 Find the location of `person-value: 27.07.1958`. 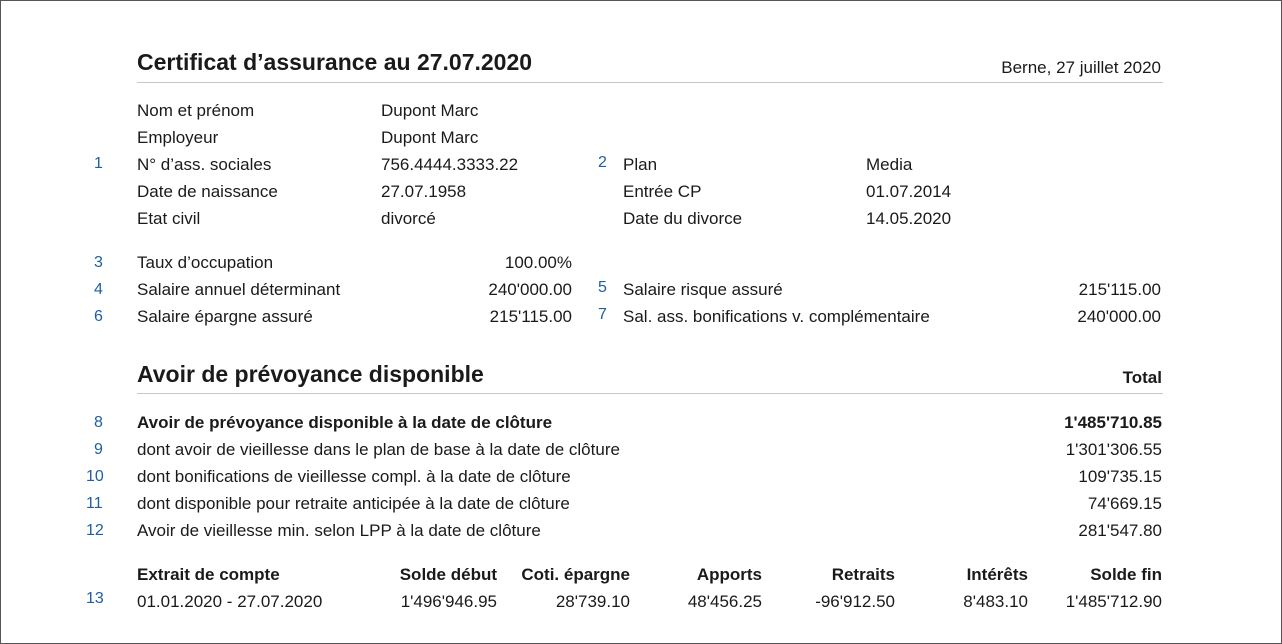

person-value: 27.07.1958 is located at coordinates (424, 191).